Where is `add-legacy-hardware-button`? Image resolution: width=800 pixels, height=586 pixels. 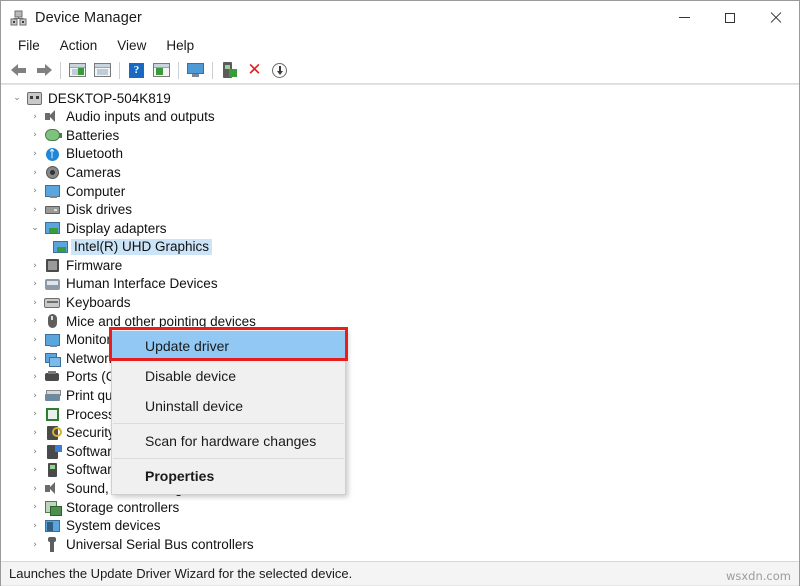 add-legacy-hardware-button is located at coordinates (229, 70).